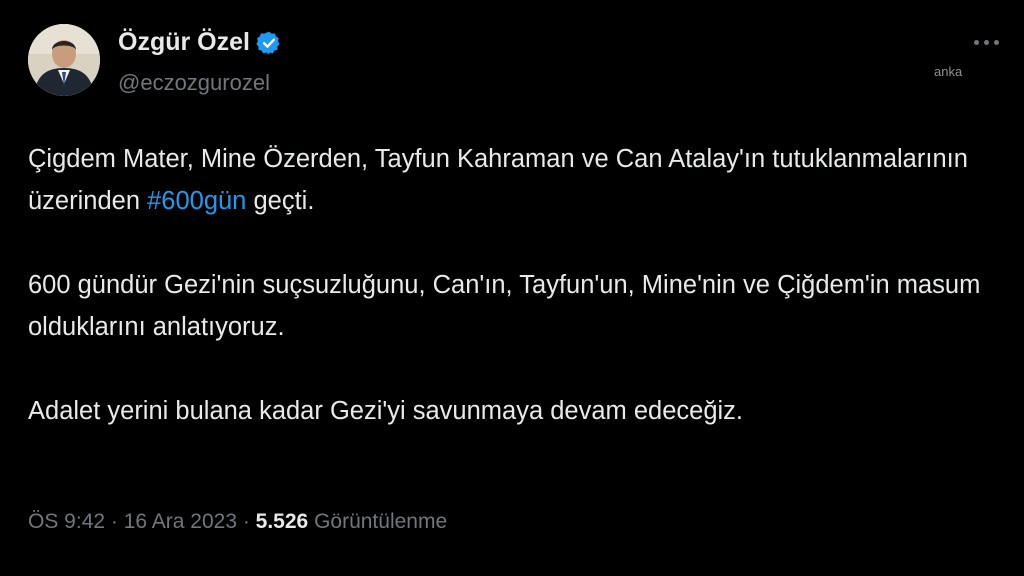  What do you see at coordinates (280, 201) in the screenshot?
I see `tweet-text-part: geçti.` at bounding box center [280, 201].